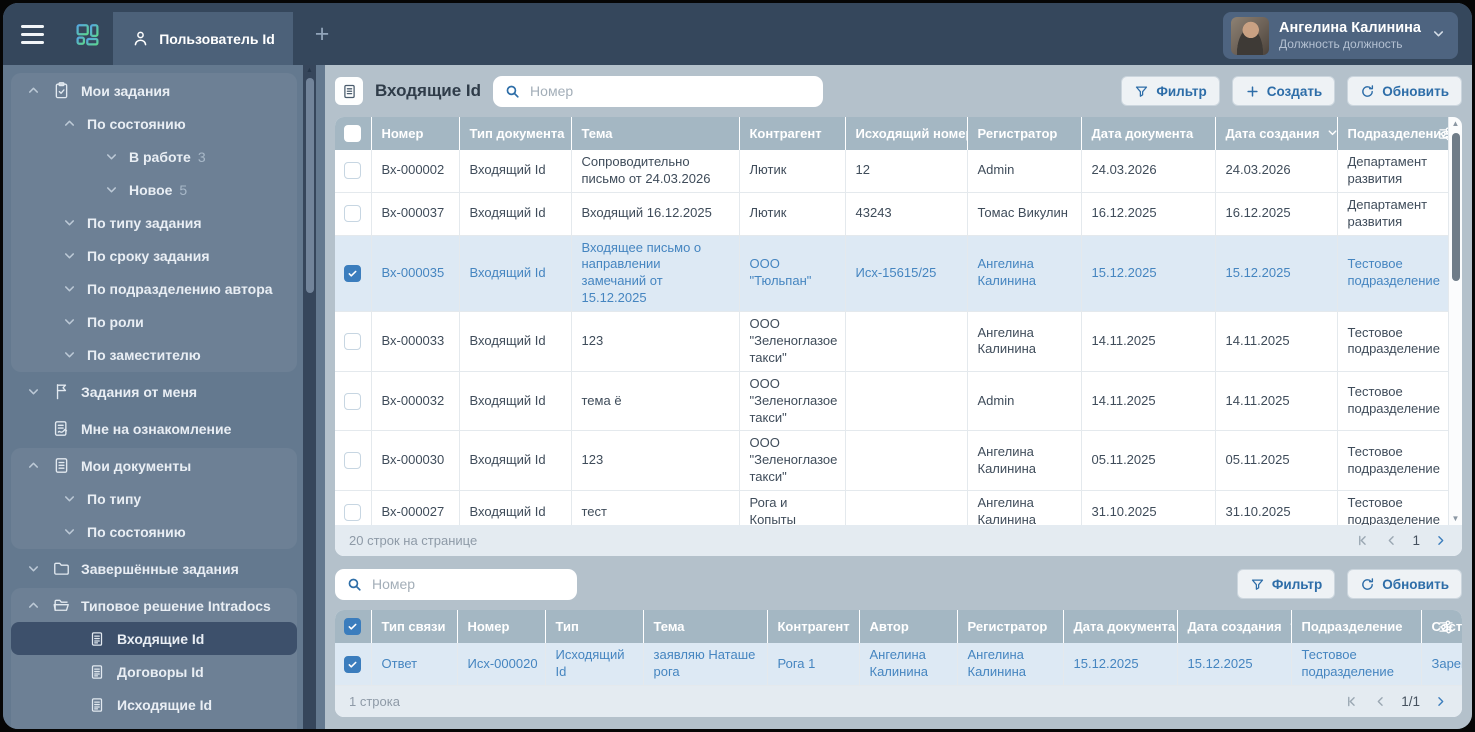  Describe the element at coordinates (154, 498) in the screenshot. I see `sidebar-item-по-типу: По типу` at that location.